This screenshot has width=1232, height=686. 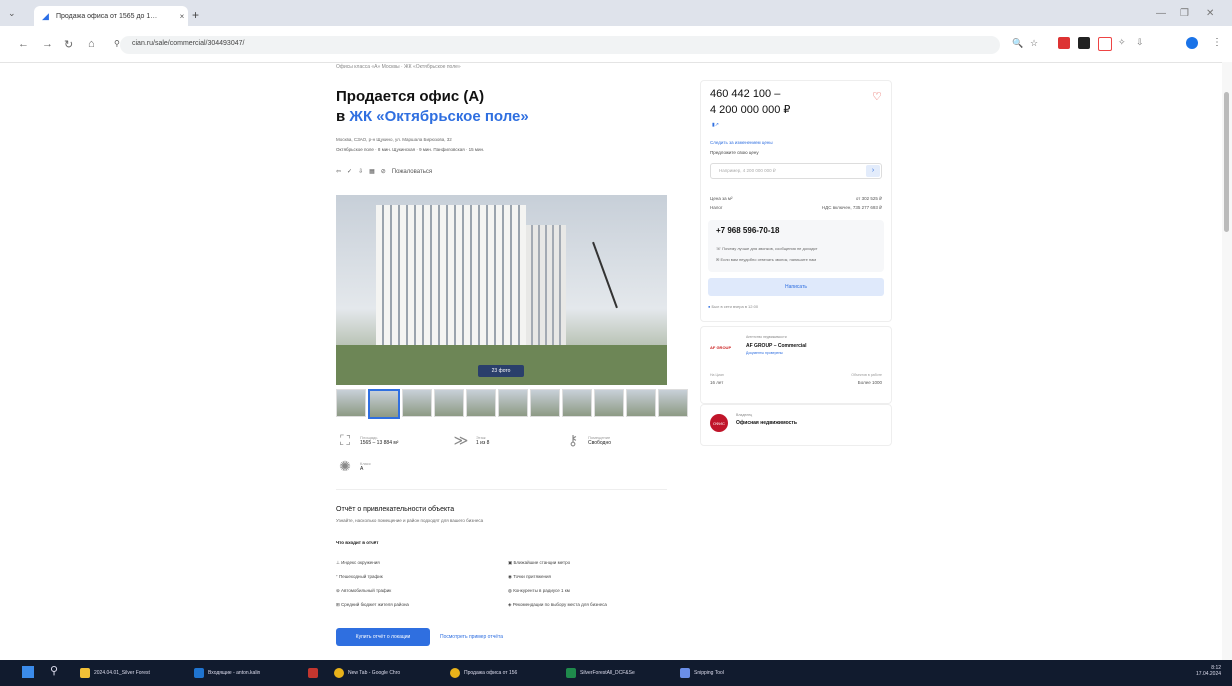 What do you see at coordinates (719, 423) in the screenshot?
I see `owner-avatar: ОФИС` at bounding box center [719, 423].